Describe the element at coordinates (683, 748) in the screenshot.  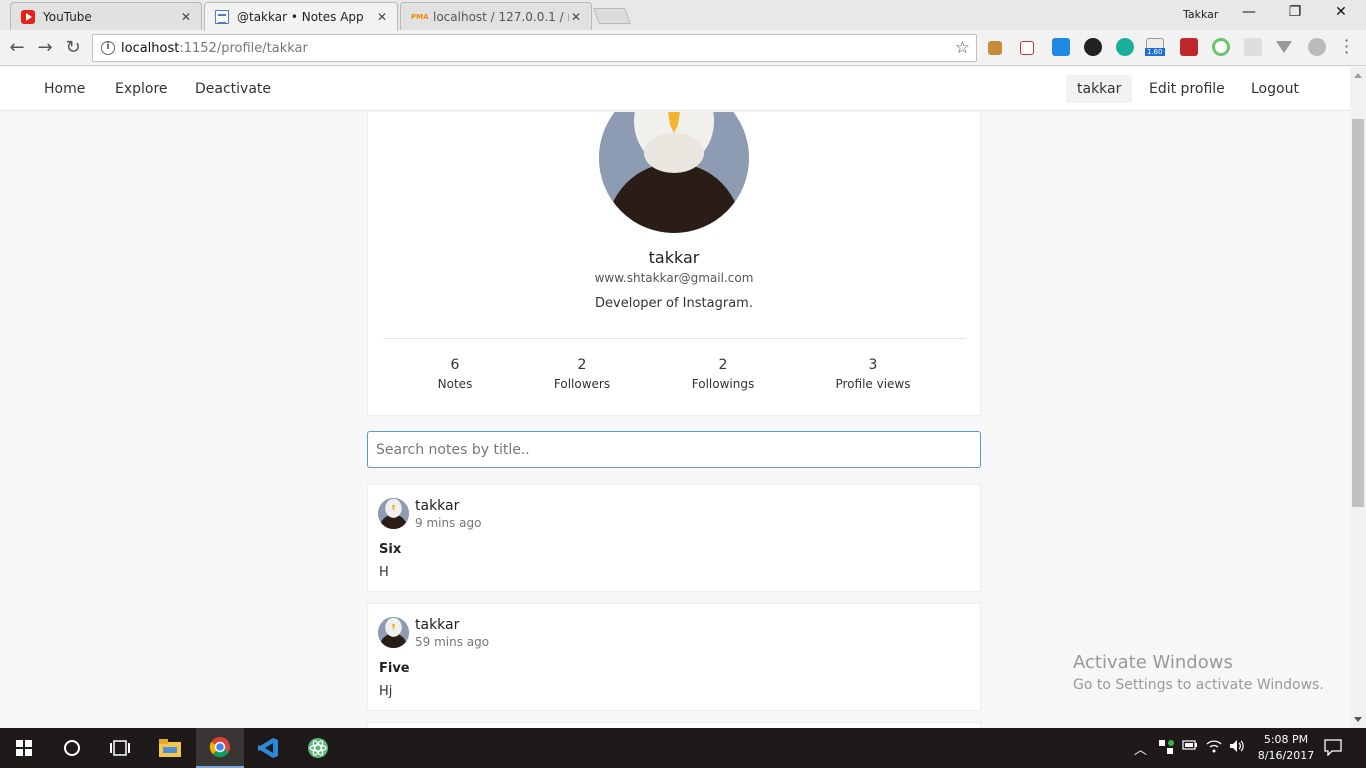
I see `windows-taskbar: ︿ 5:08 PM 8/16/2017` at that location.